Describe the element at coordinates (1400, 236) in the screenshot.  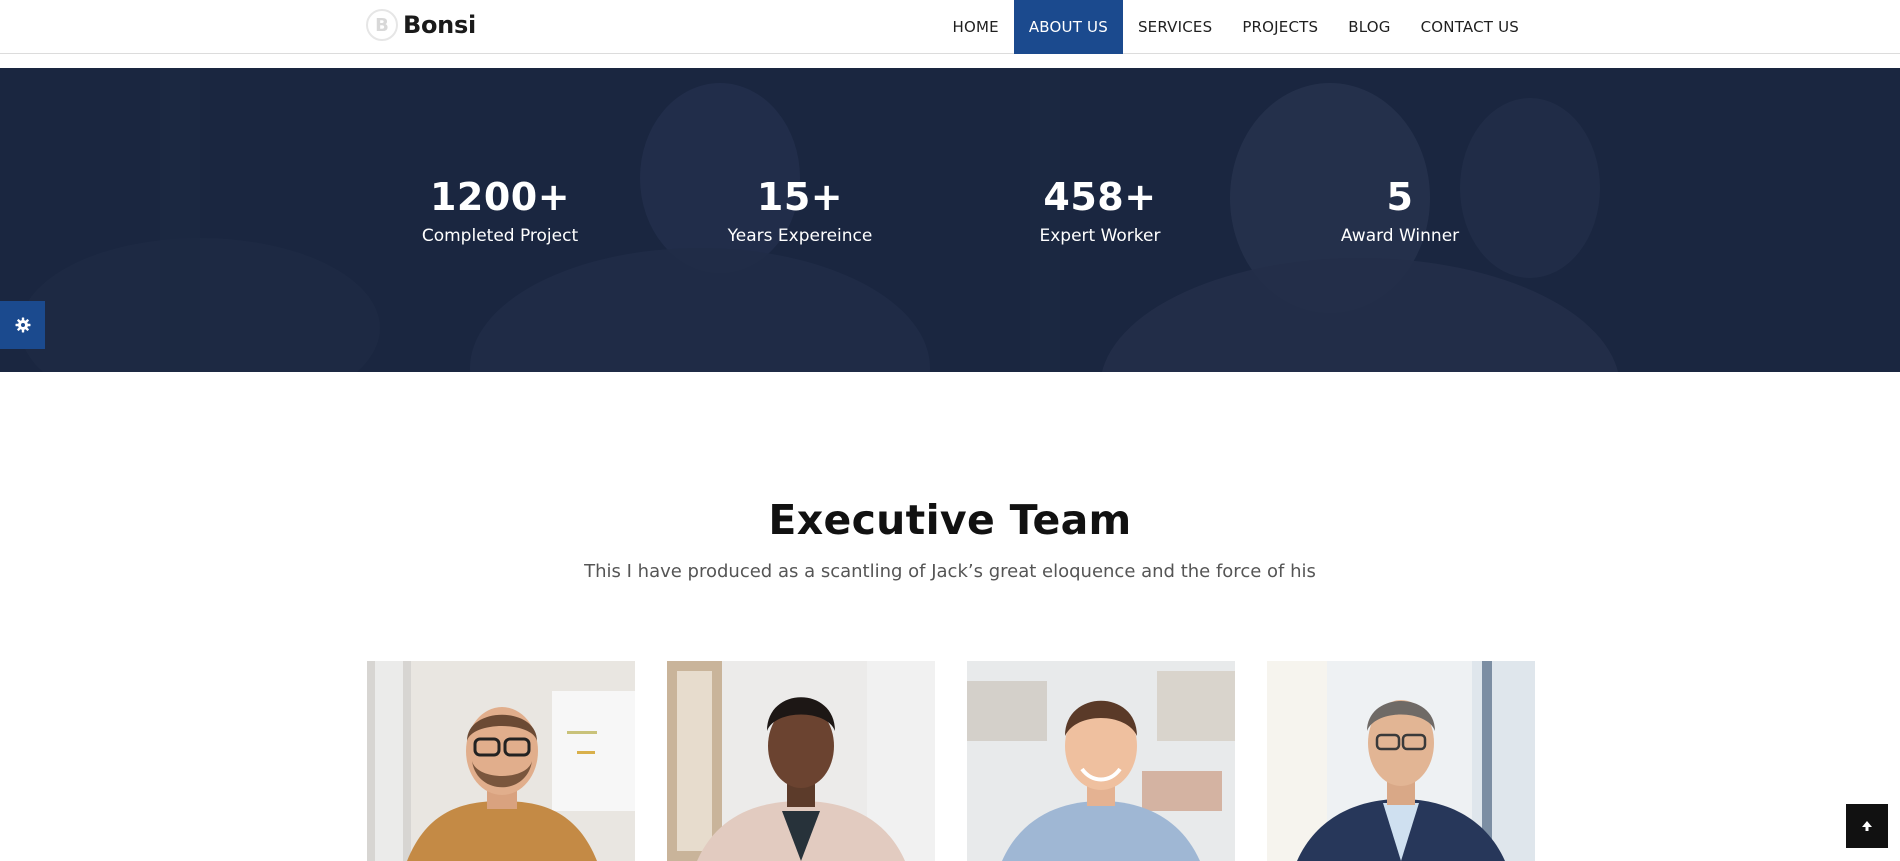
I see `stat-label: Award Winner` at that location.